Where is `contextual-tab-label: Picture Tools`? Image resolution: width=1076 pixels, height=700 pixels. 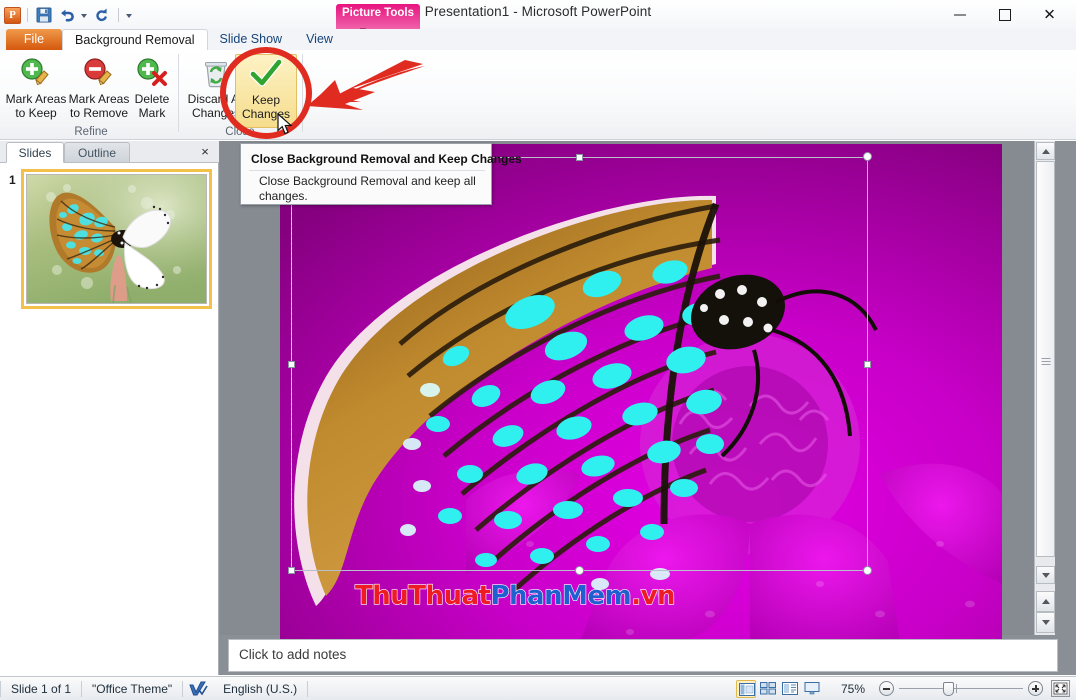
contextual-tab-label: Picture Tools is located at coordinates (378, 13).